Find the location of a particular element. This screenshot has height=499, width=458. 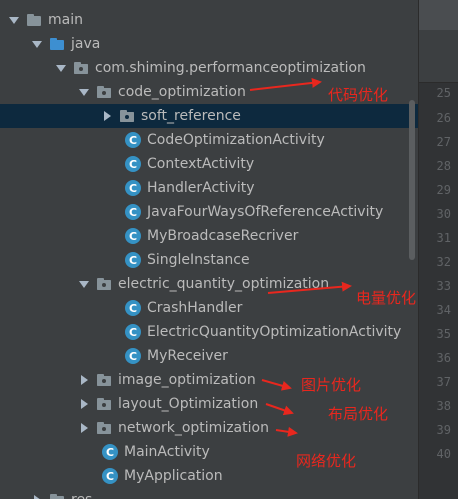

tree-row-soft-reference: soft_reference is located at coordinates (209, 116).